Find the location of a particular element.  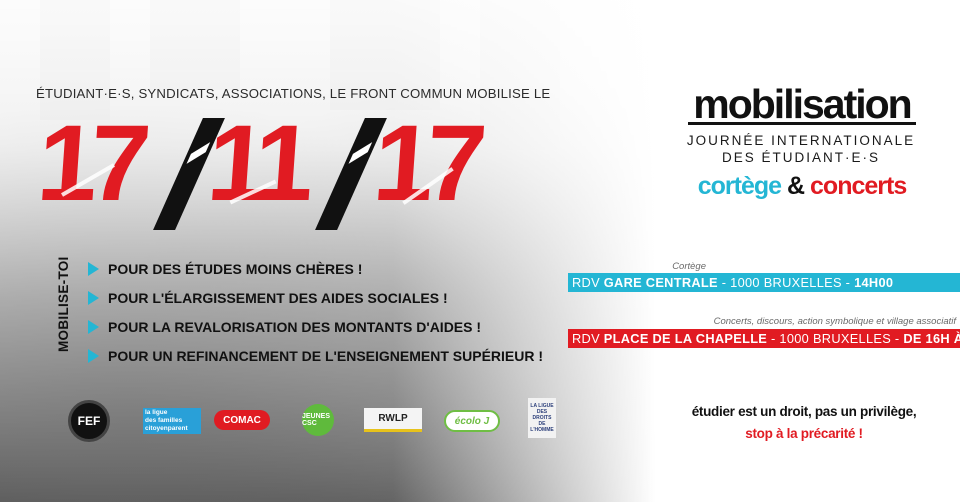

mobilisation-title: mobilisation is located at coordinates (802, 104).